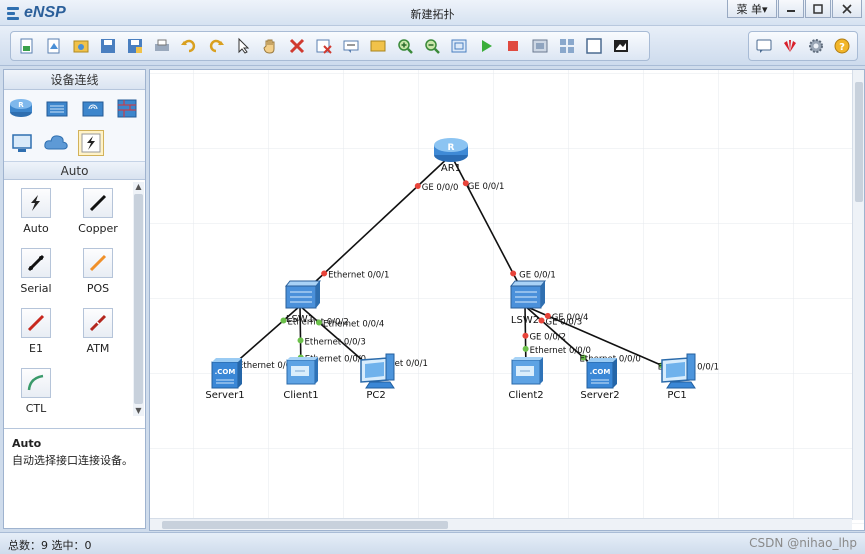  What do you see at coordinates (98, 348) in the screenshot?
I see `cable-label: ATM` at bounding box center [98, 348].